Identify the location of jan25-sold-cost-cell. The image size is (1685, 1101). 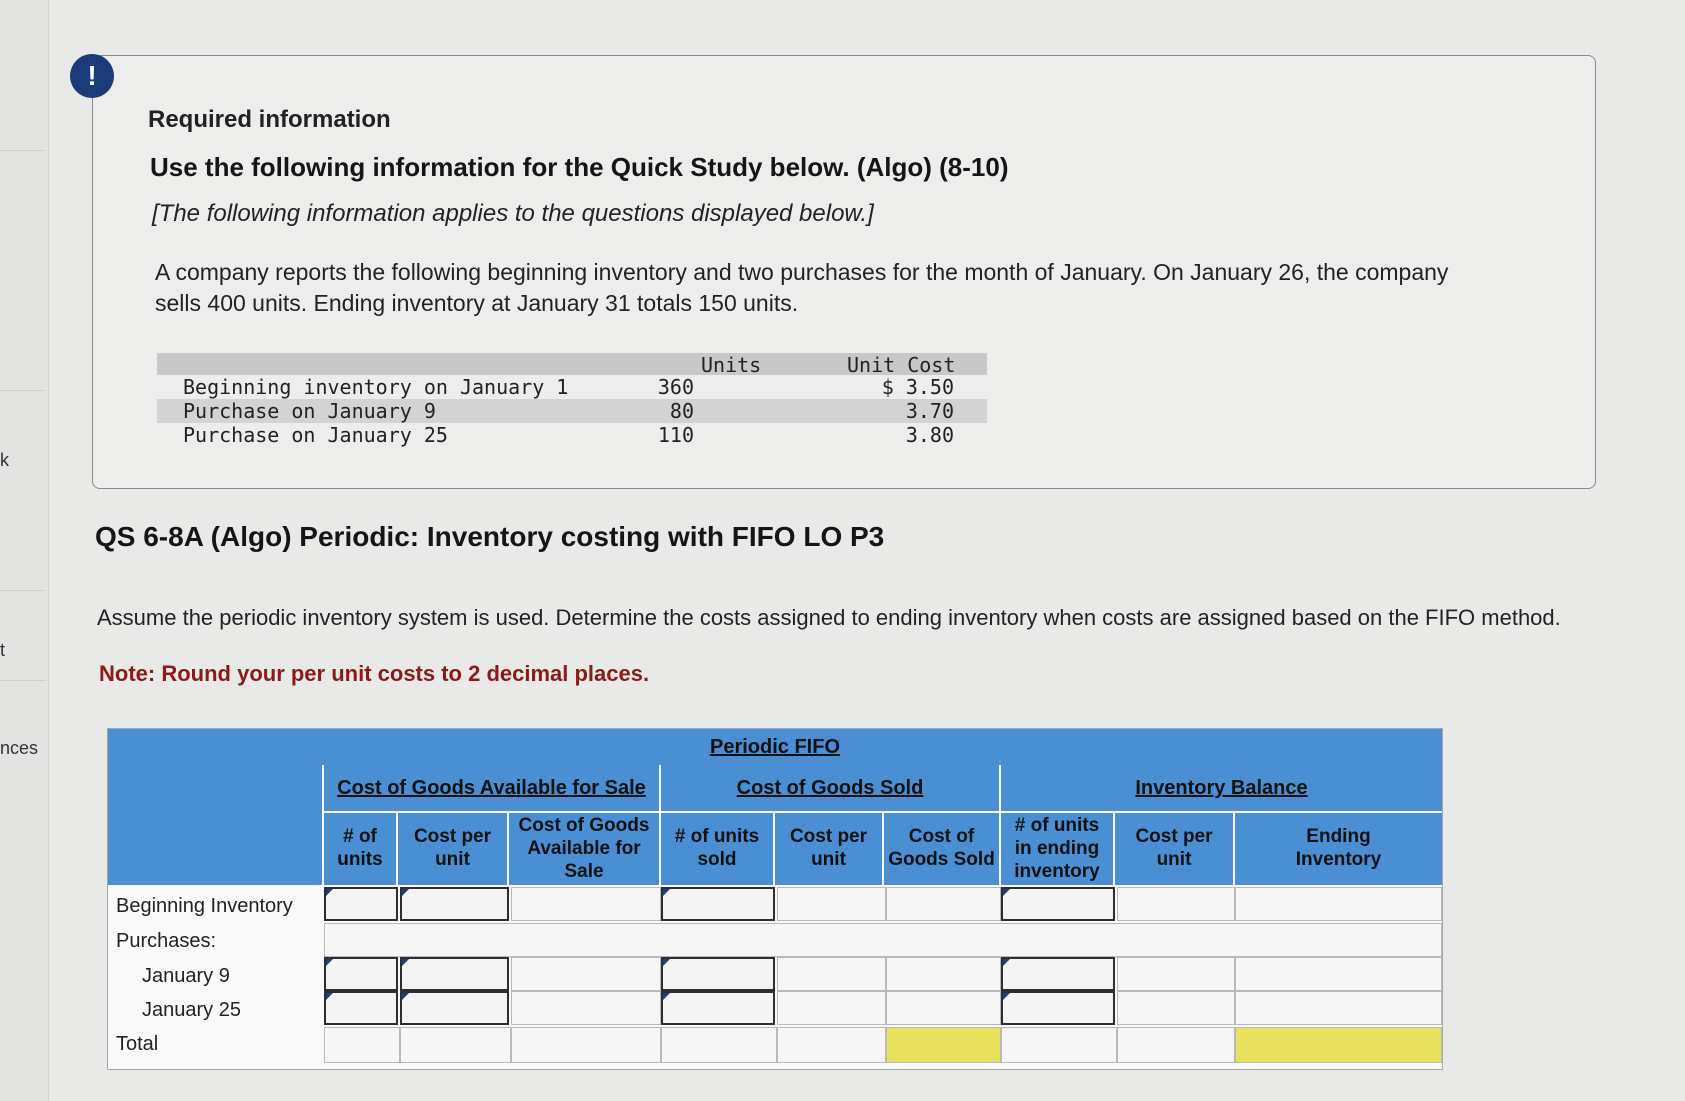
(831, 1008).